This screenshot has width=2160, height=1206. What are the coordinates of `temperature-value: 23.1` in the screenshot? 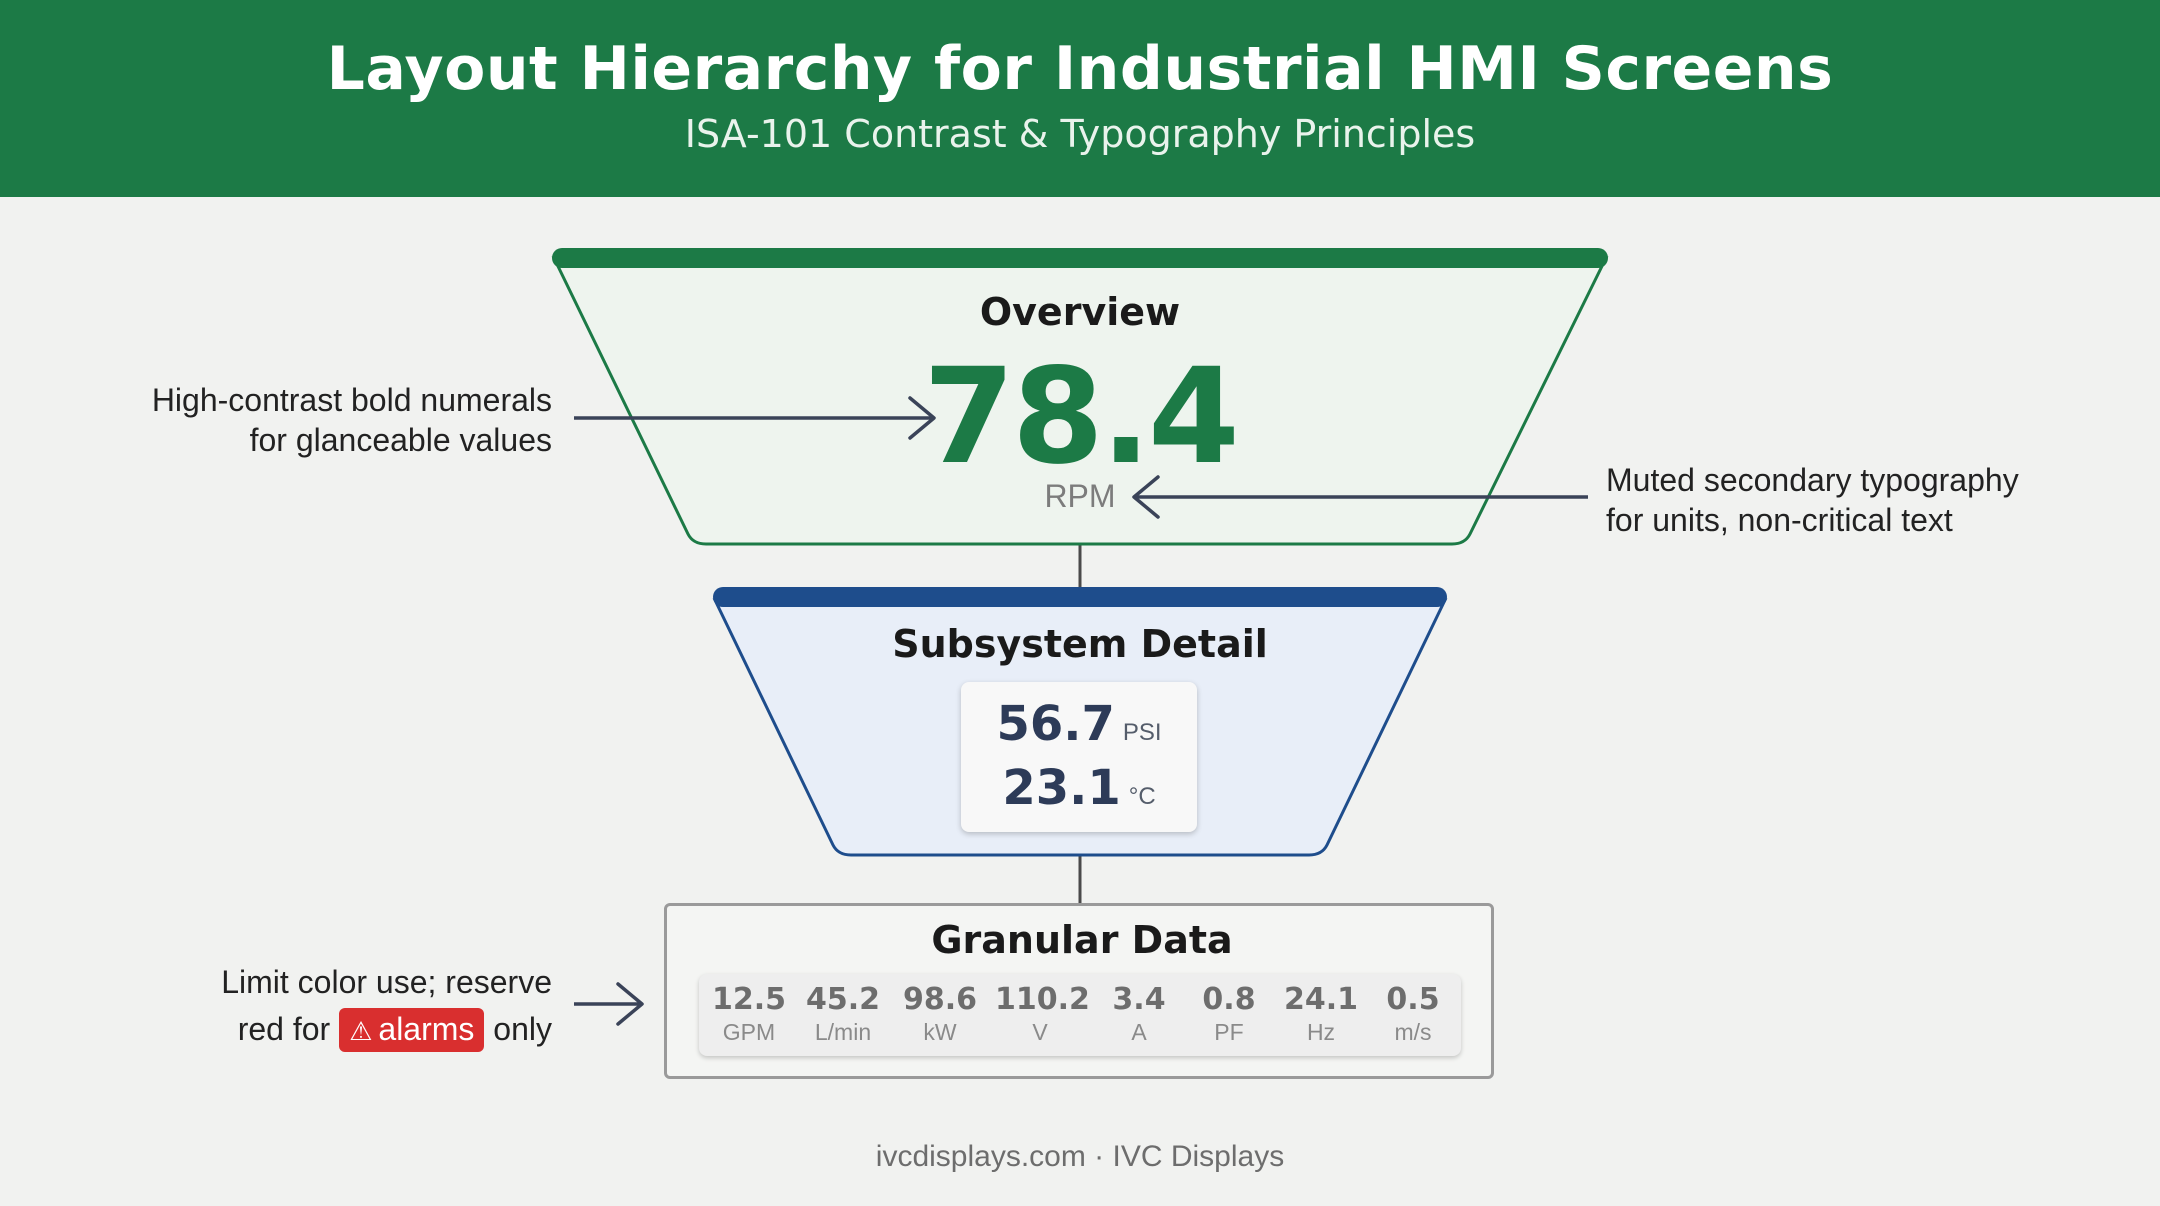 It's located at (1061, 788).